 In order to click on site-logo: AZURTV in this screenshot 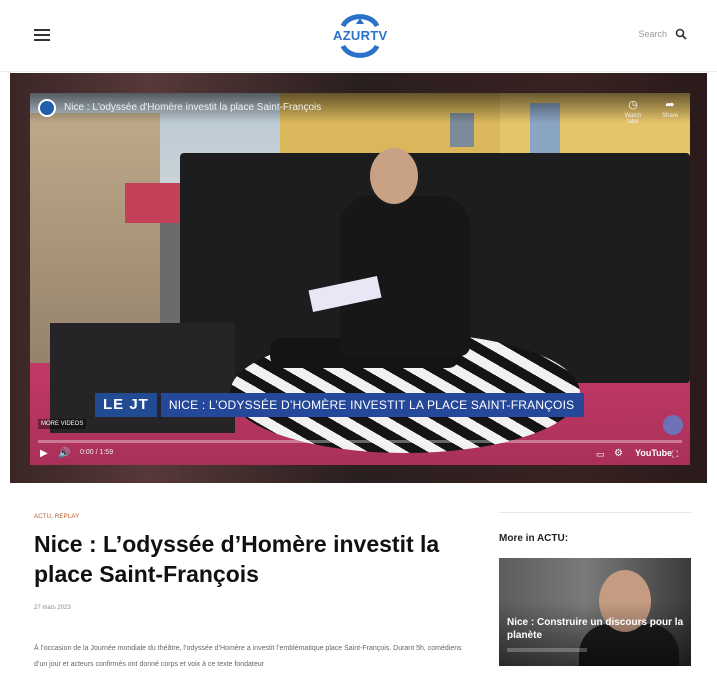, I will do `click(360, 36)`.